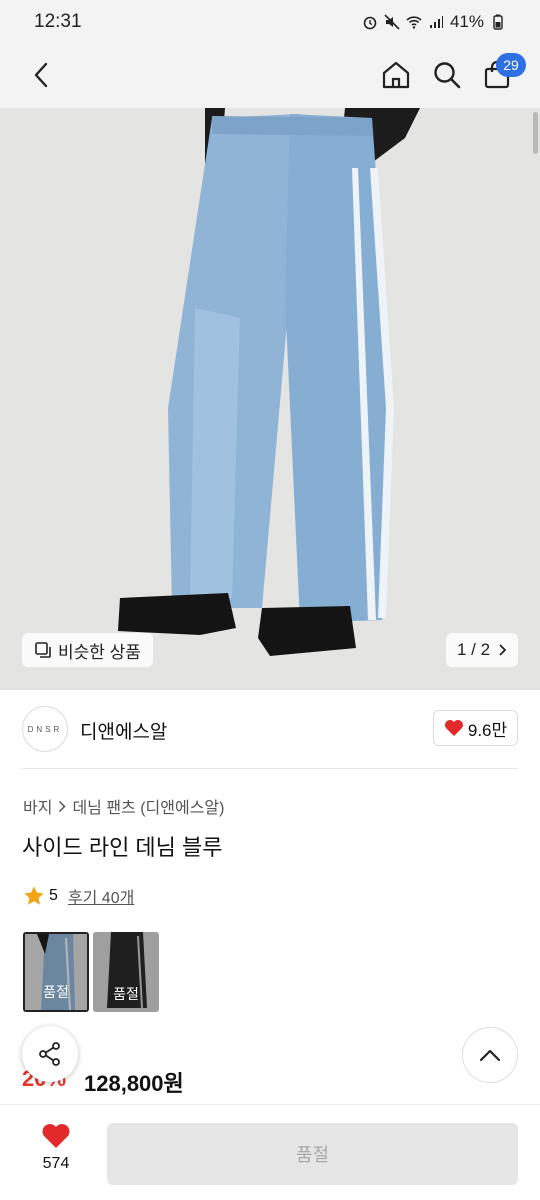  I want to click on bottom-action-bar: 574 품절, so click(270, 1152).